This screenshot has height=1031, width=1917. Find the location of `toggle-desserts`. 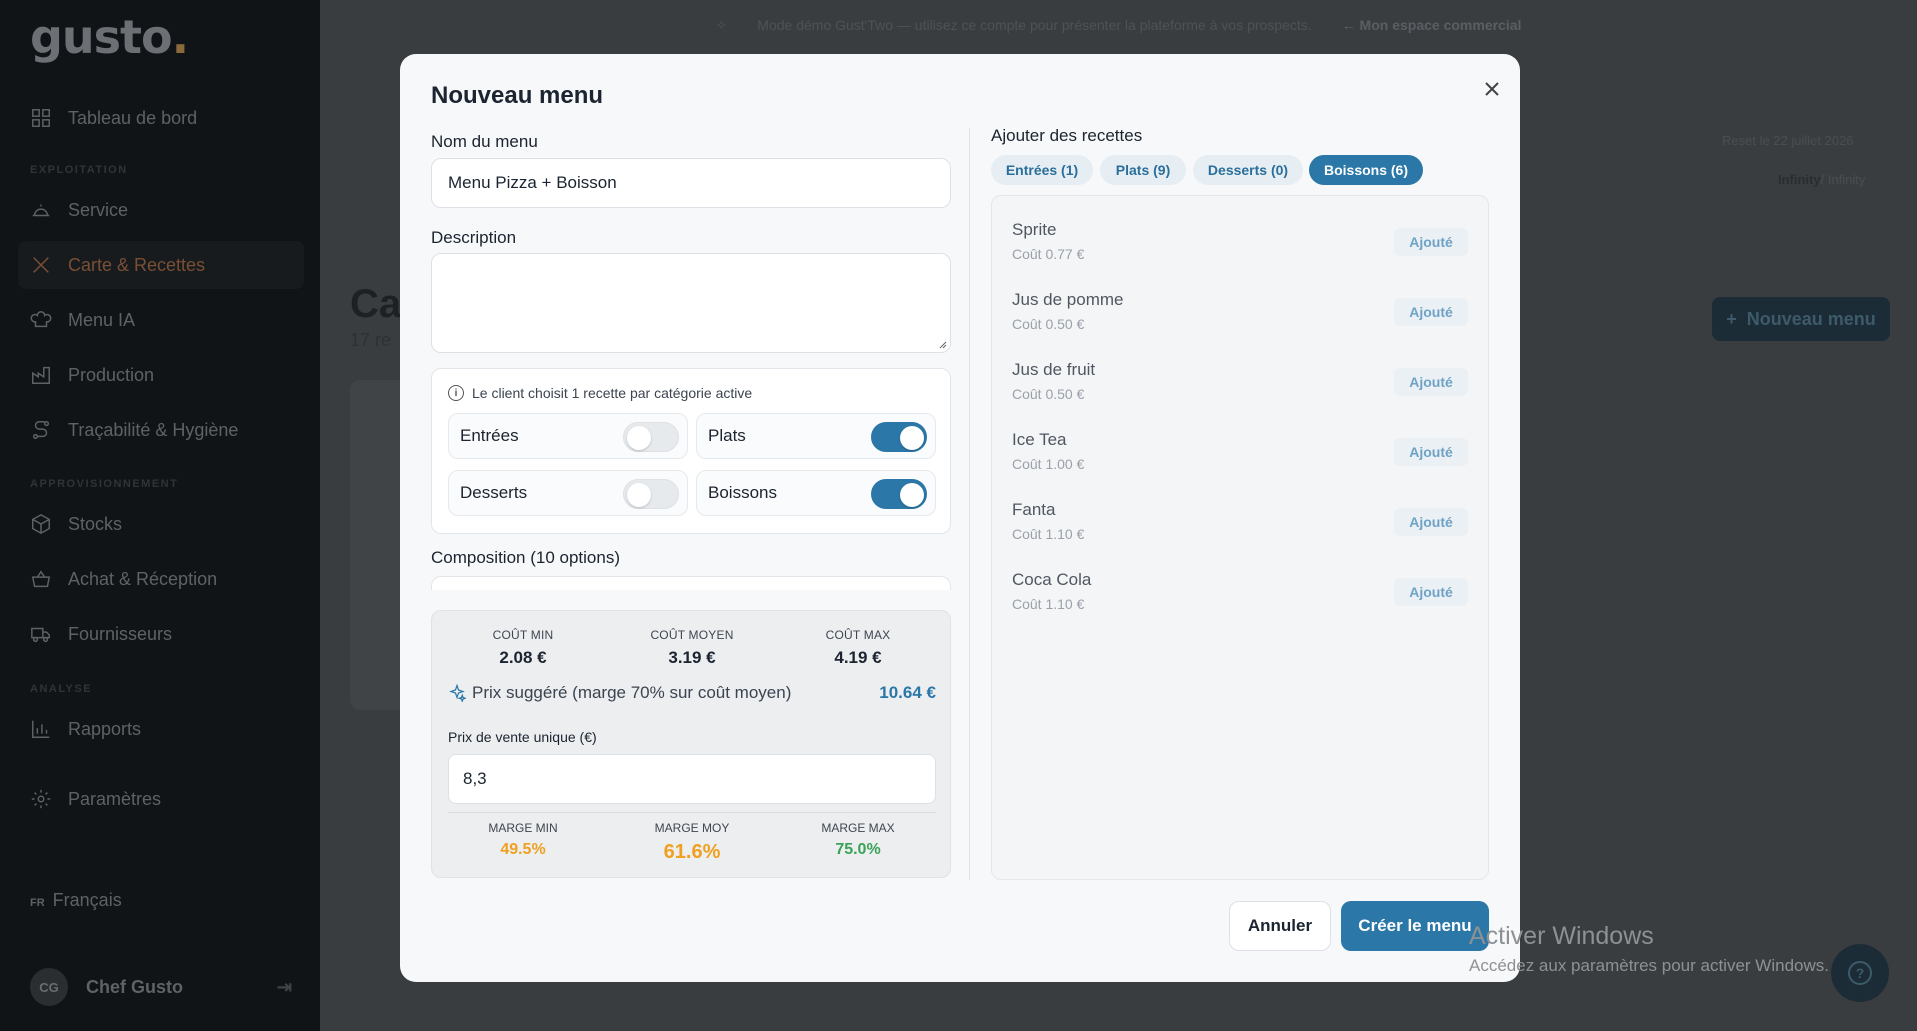

toggle-desserts is located at coordinates (651, 494).